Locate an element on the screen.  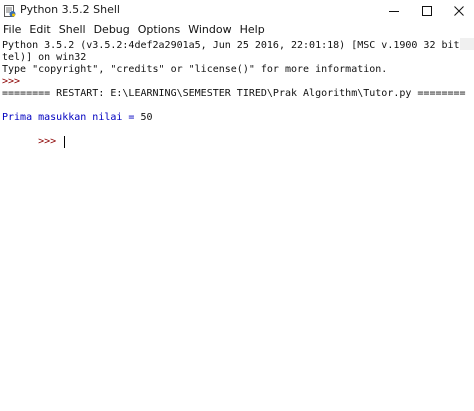
shell-output-result: Prima is located at coordinates (17, 117).